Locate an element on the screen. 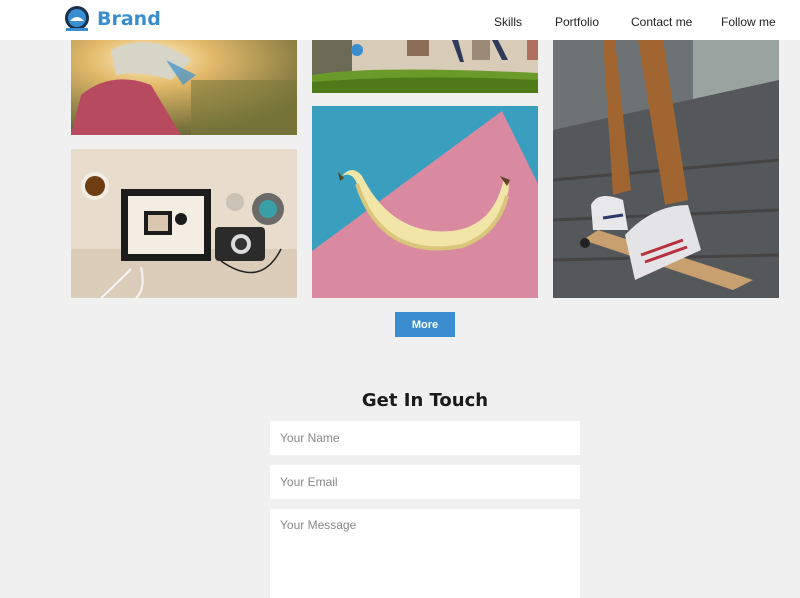 The height and width of the screenshot is (598, 800). contact-title: Get In Touch is located at coordinates (425, 400).